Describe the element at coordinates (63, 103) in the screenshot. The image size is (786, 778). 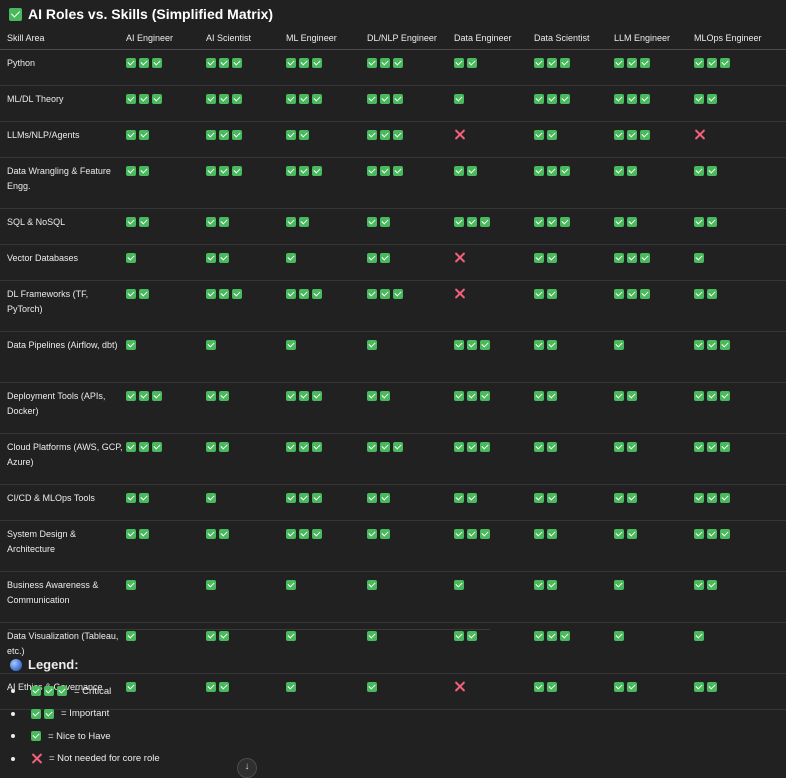
I see `skill-area-cell: ML/DL Theory` at that location.